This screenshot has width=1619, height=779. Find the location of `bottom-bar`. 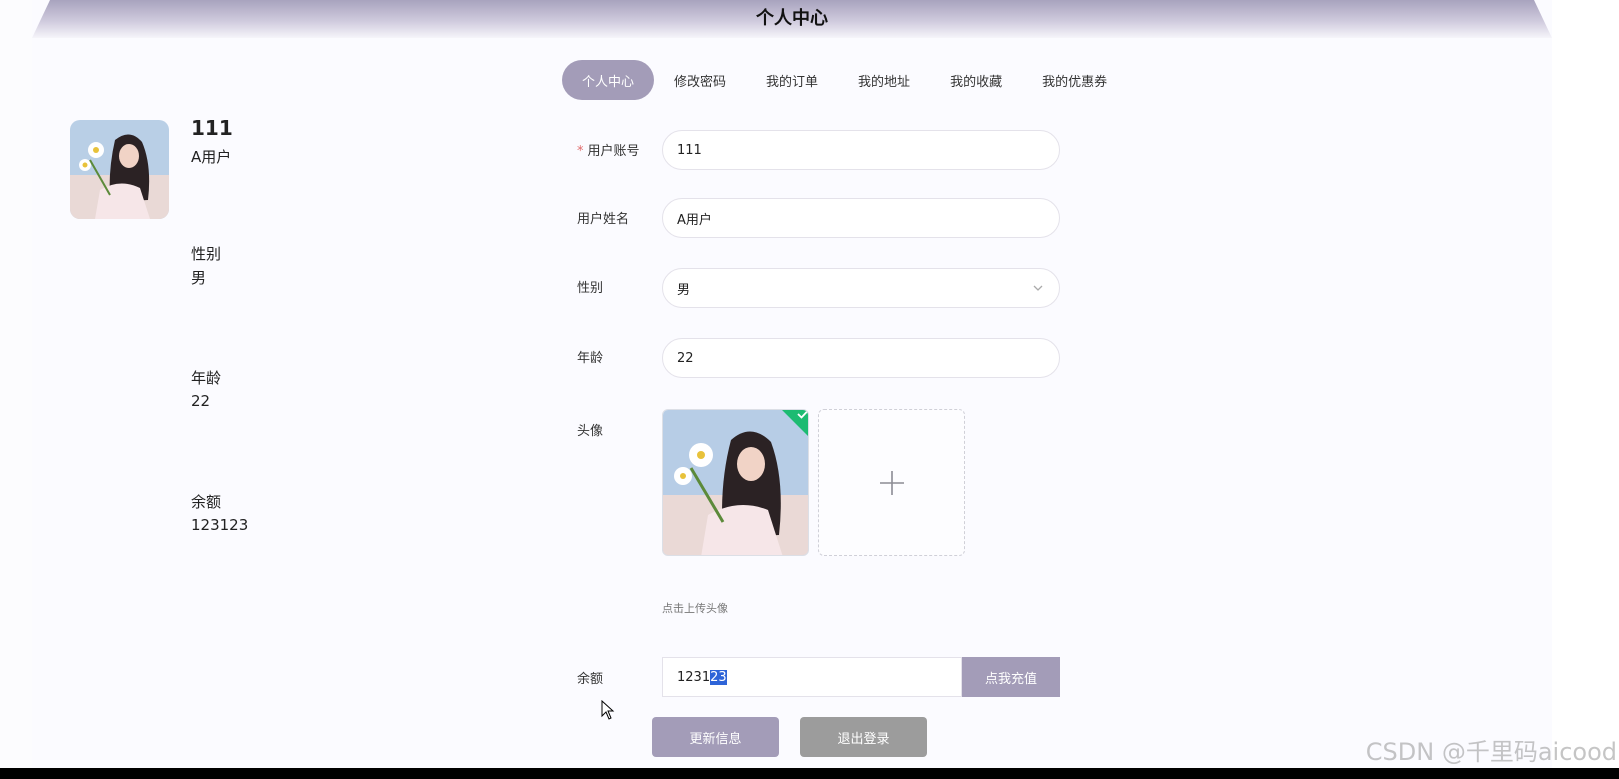

bottom-bar is located at coordinates (809, 773).